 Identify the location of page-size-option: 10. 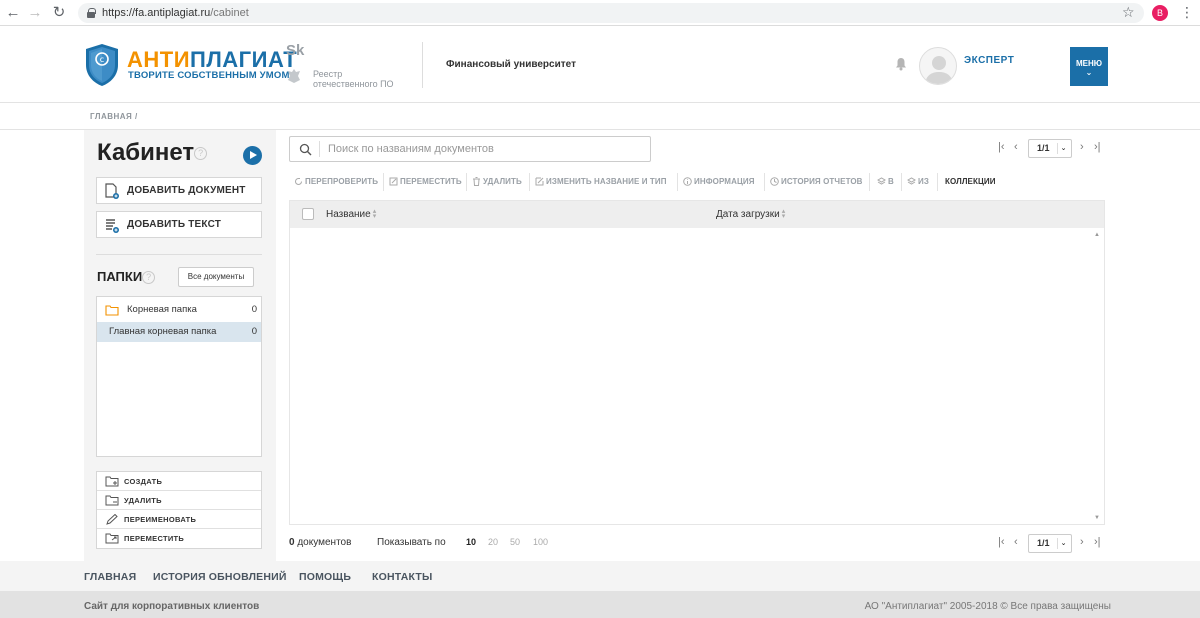
(471, 542).